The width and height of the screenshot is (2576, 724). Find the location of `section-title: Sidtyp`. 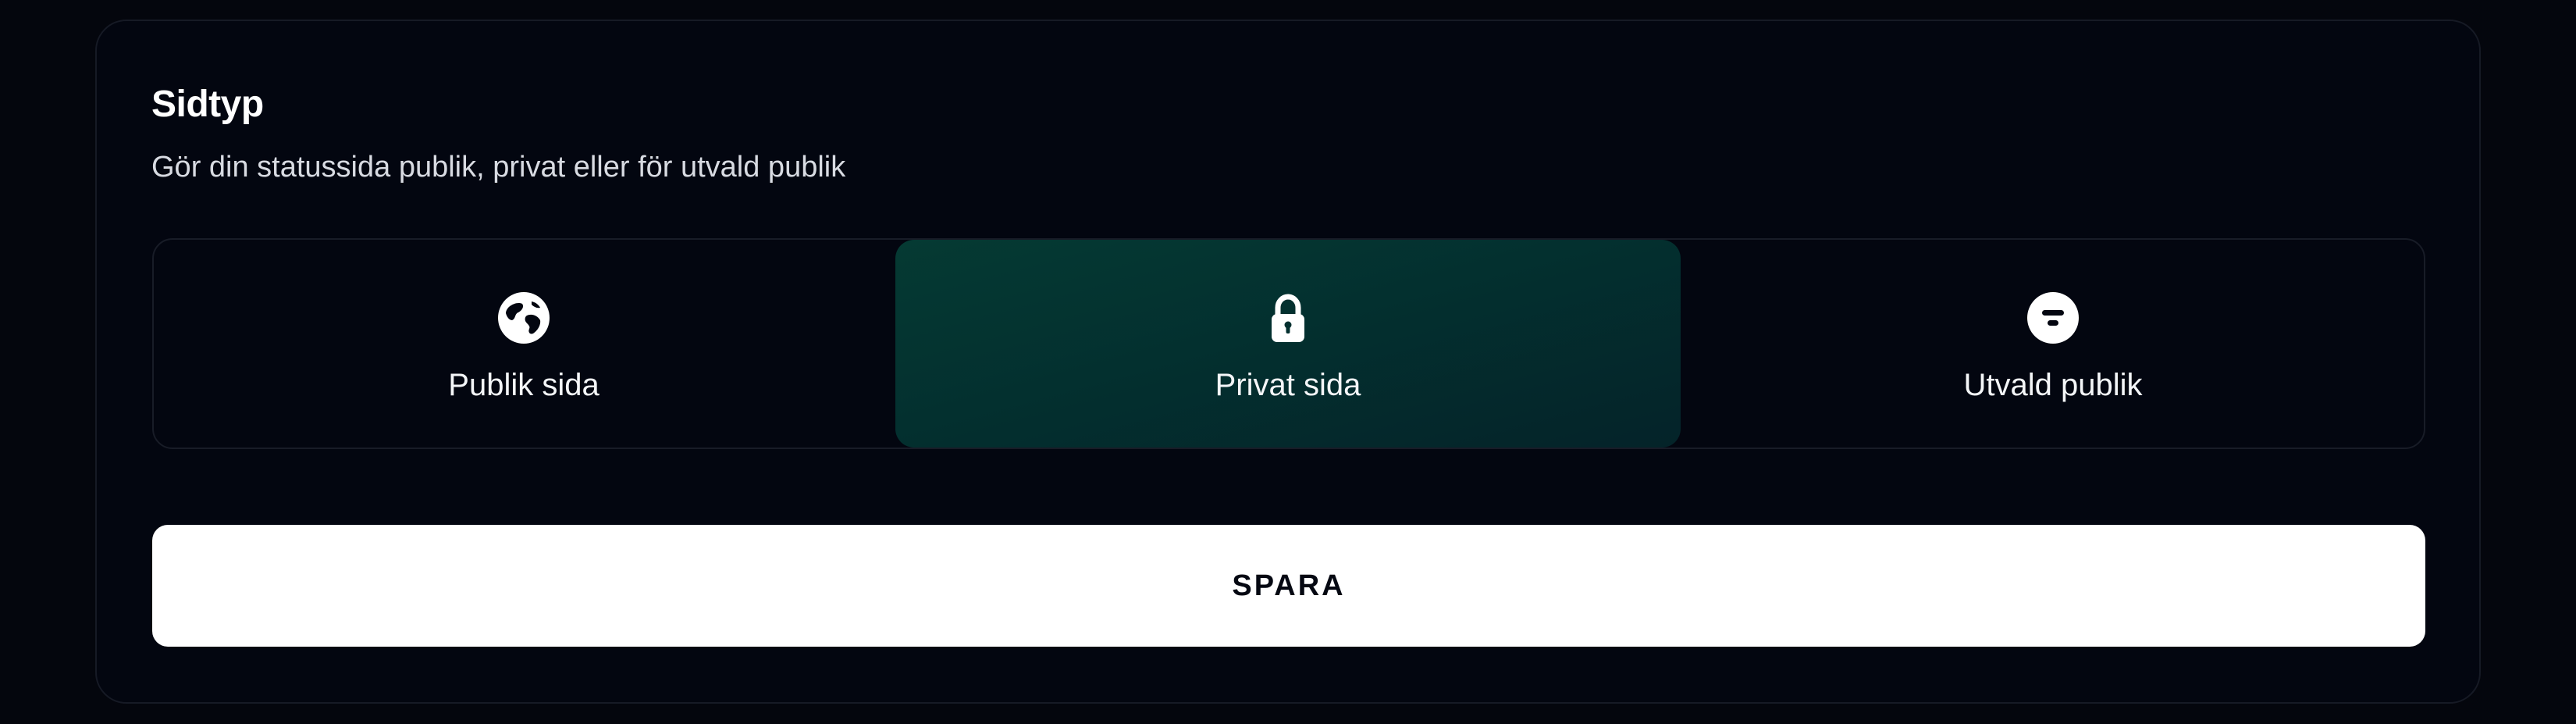

section-title: Sidtyp is located at coordinates (207, 104).